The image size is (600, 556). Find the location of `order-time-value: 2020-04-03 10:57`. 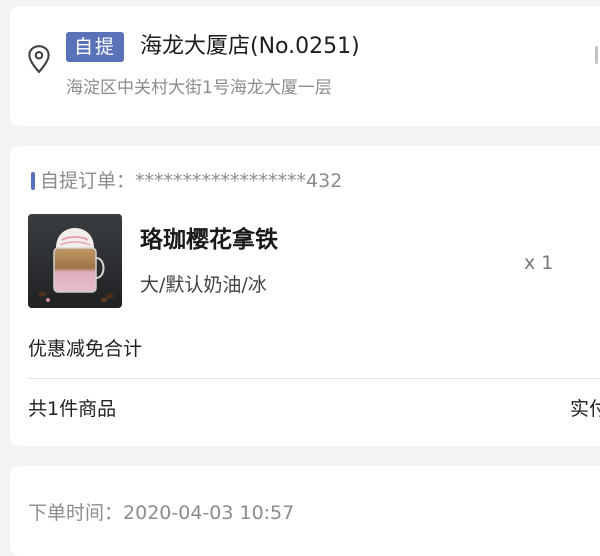

order-time-value: 2020-04-03 10:57 is located at coordinates (209, 513).